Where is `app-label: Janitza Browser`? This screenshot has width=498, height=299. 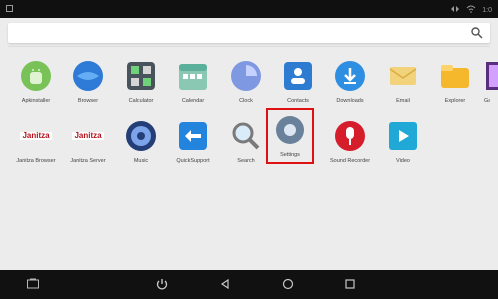
app-label: Janitza Browser is located at coordinates (36, 161).